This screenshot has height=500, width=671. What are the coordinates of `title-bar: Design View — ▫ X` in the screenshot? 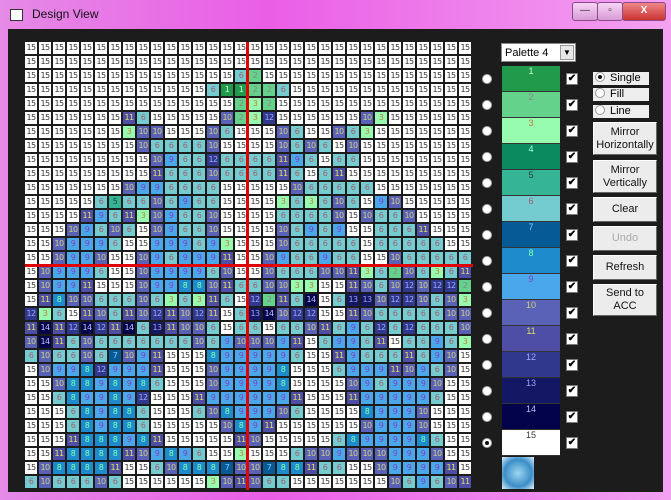 It's located at (335, 14).